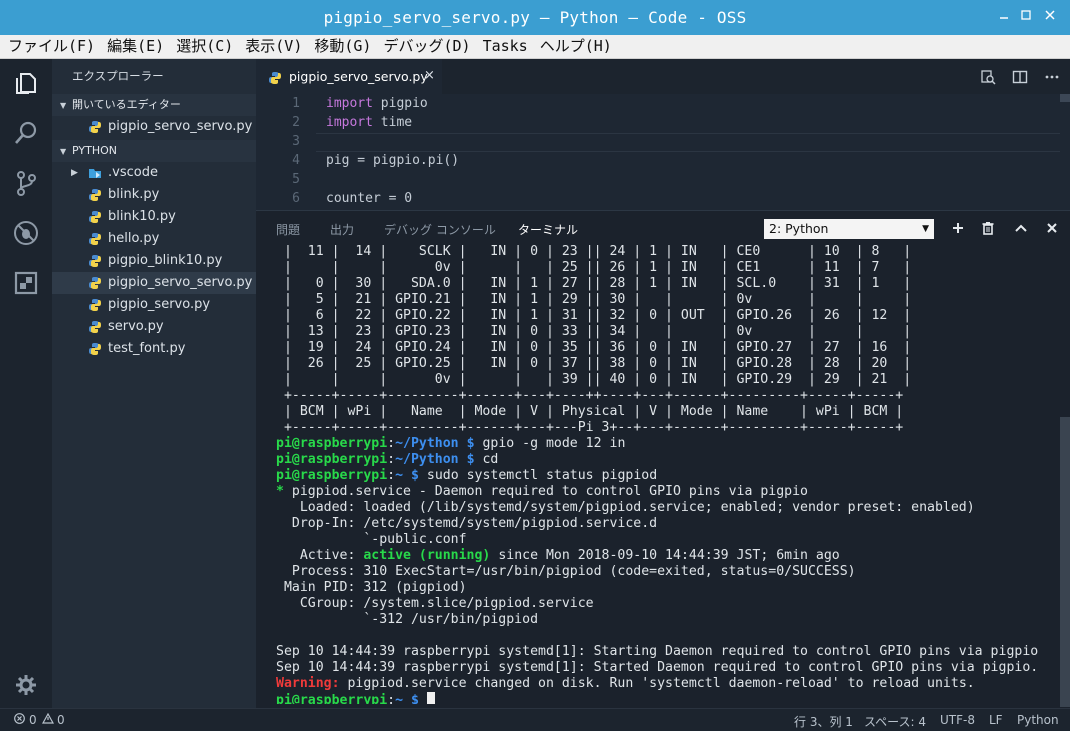 The height and width of the screenshot is (731, 1070). I want to click on prompt-path: ~/Python, so click(427, 443).